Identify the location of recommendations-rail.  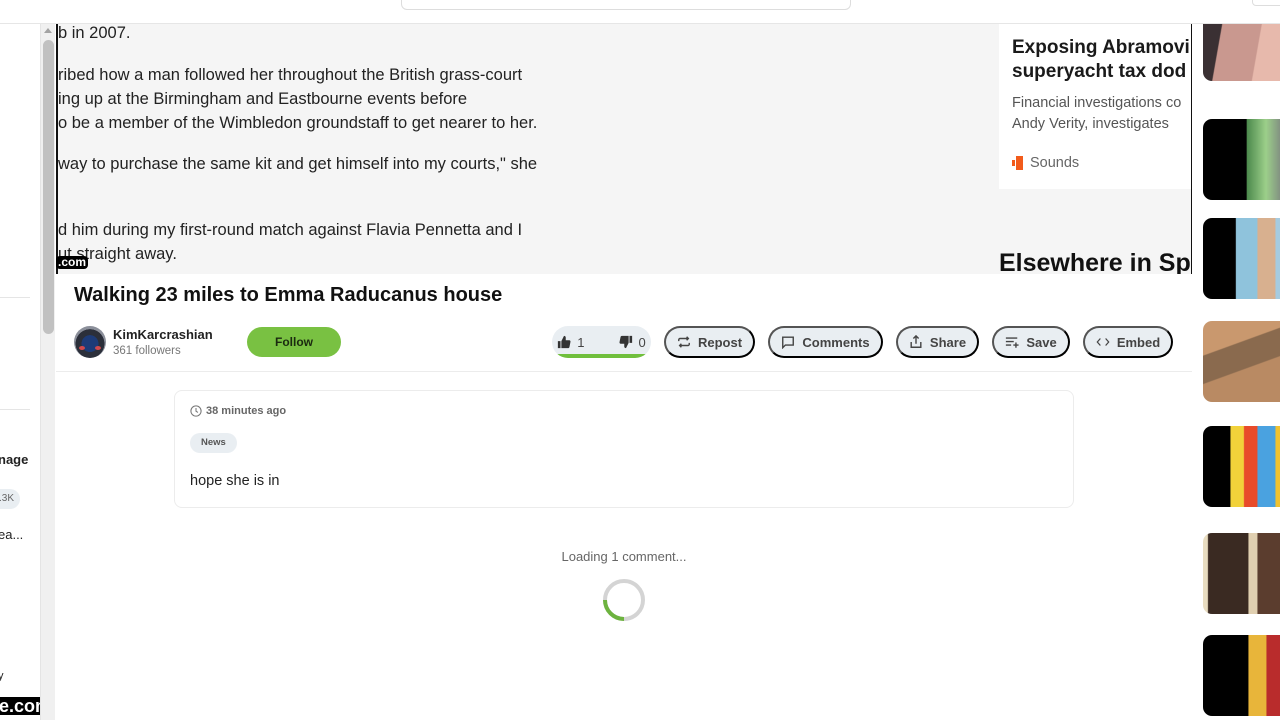
(1236, 372).